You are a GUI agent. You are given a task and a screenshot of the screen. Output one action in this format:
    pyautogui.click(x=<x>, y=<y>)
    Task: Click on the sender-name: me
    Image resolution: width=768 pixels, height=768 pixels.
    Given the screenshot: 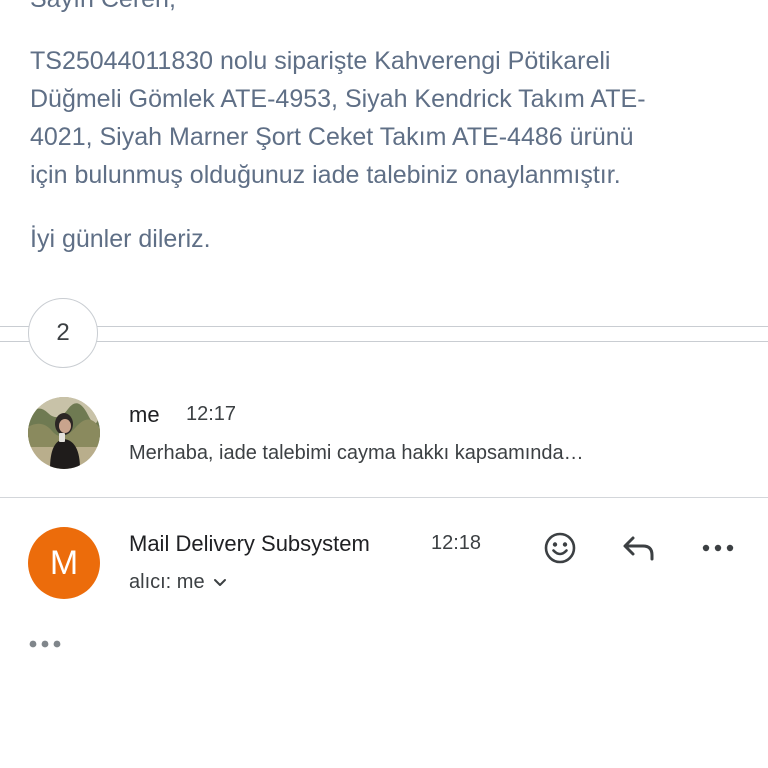 What is the action you would take?
    pyautogui.click(x=144, y=414)
    